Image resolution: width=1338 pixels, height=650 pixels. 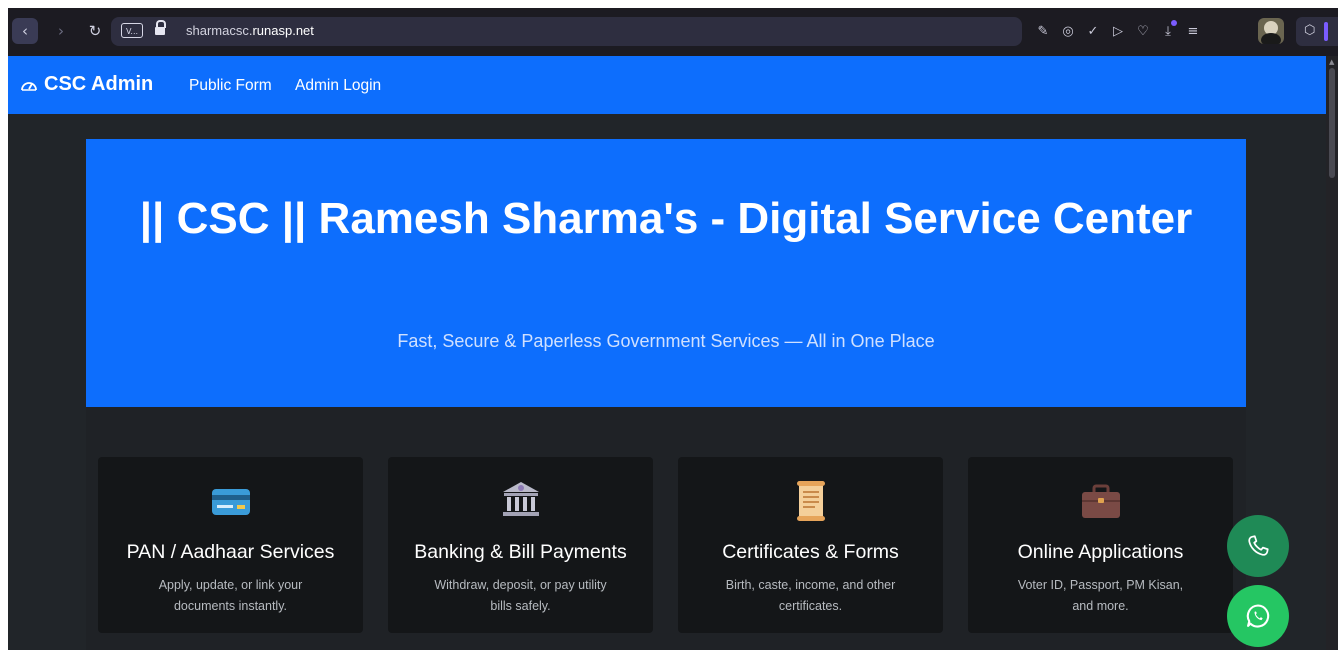 I want to click on url-text: sharmacsc.runasp.net, so click(x=250, y=30).